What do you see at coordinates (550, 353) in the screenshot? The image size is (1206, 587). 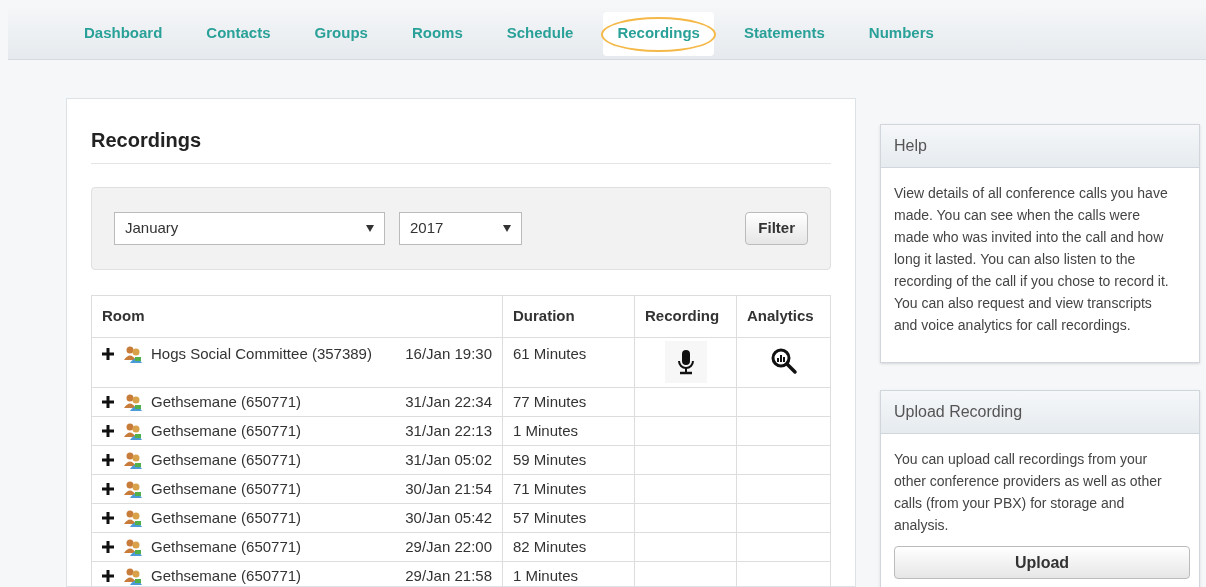 I see `duration-text: 61 Minutes` at bounding box center [550, 353].